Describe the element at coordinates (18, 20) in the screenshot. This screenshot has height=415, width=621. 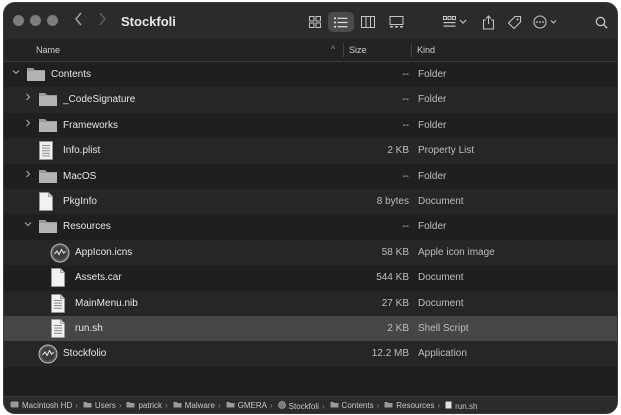
I see `close-window-button` at that location.